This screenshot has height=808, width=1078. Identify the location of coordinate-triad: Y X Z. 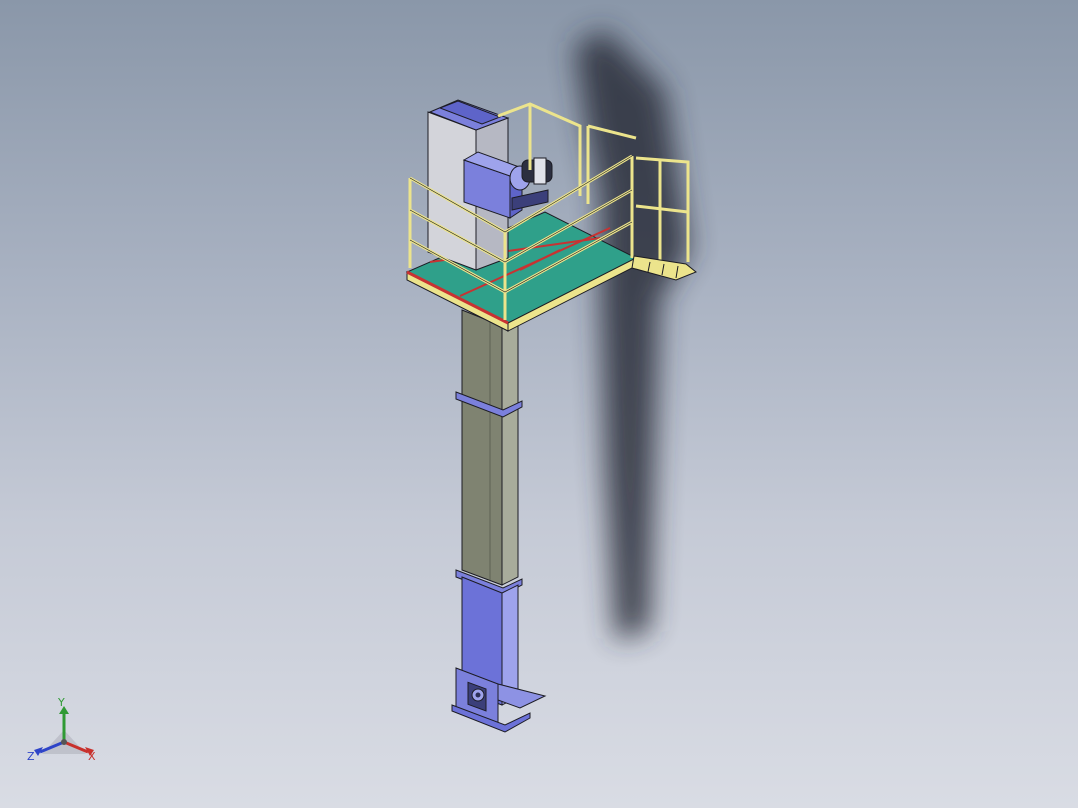
(67, 732).